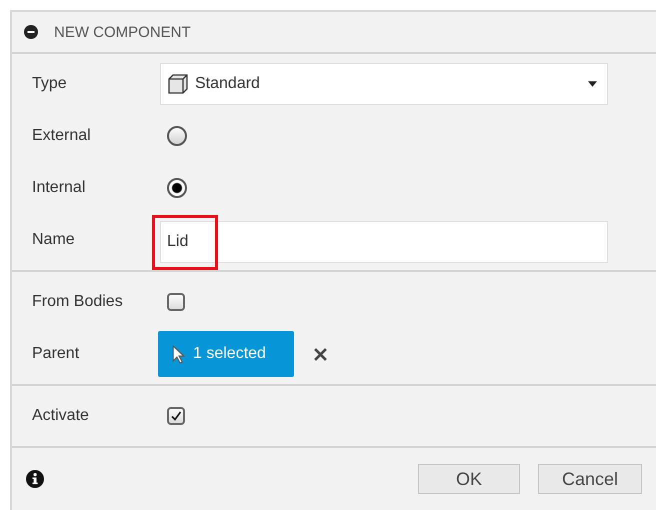 This screenshot has width=656, height=510. Describe the element at coordinates (592, 84) in the screenshot. I see `caret-icon` at that location.